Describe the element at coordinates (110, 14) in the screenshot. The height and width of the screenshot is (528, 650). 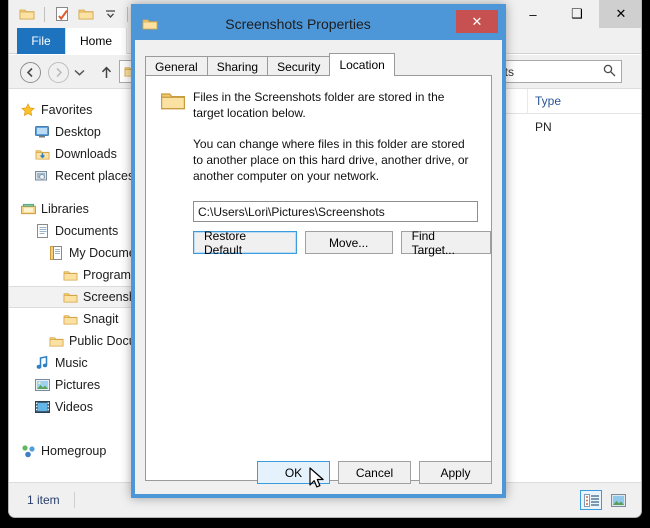
I see `qat-customize-dropdown-icon` at that location.